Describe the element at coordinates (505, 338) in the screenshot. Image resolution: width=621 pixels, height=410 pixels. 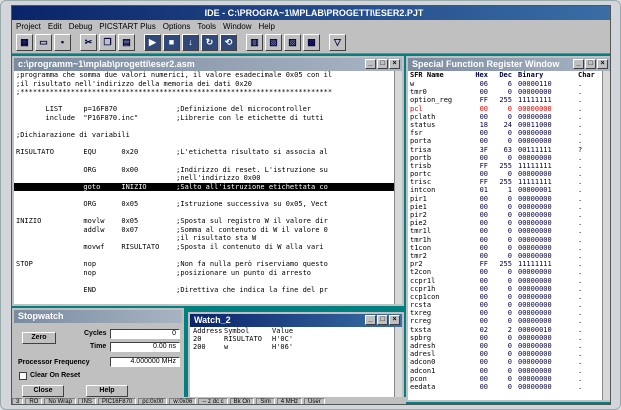
I see `sfr-row: spbrg 00 0 00000000.` at that location.